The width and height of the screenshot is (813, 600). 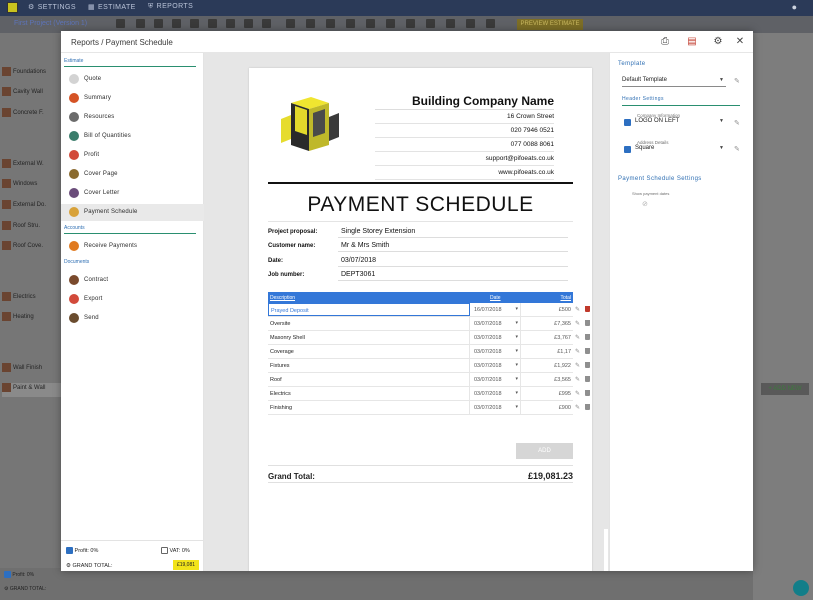 I want to click on col-date: Date, so click(x=495, y=298).